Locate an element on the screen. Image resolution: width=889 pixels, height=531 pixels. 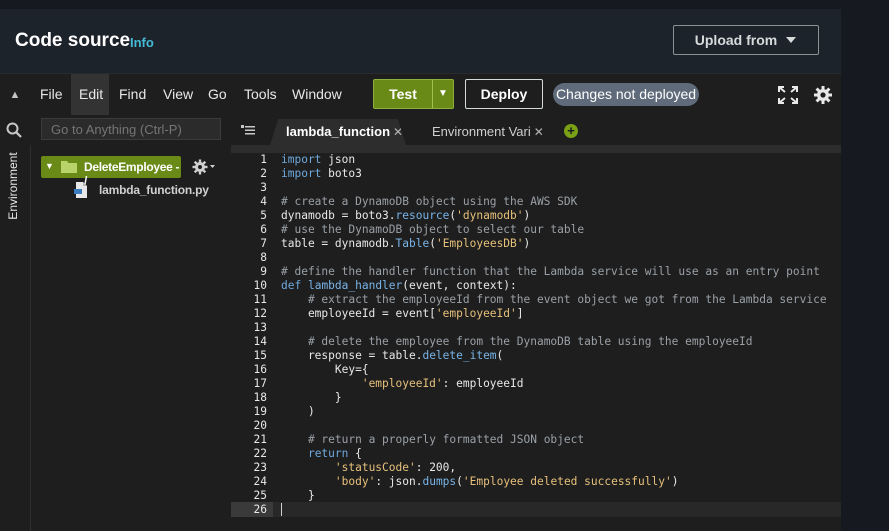
page-margin is located at coordinates (865, 265).